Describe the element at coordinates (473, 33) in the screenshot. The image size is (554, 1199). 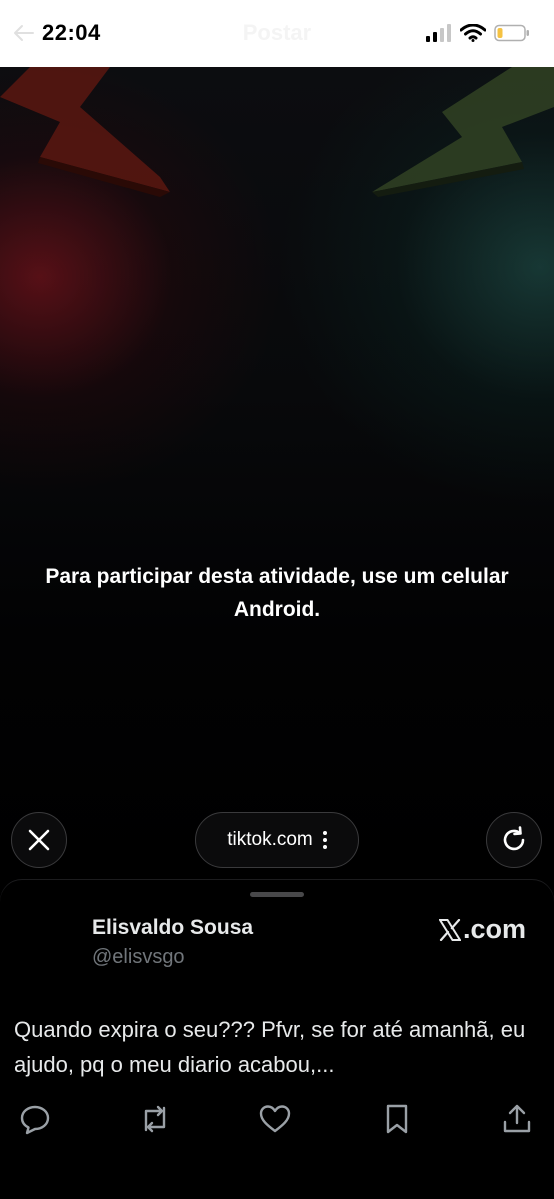
I see `wifi-icon` at that location.